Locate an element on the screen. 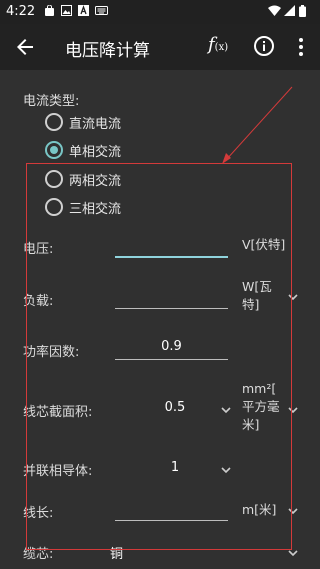 This screenshot has height=569, width=320. power-factor-label: 功率因数: is located at coordinates (51, 352).